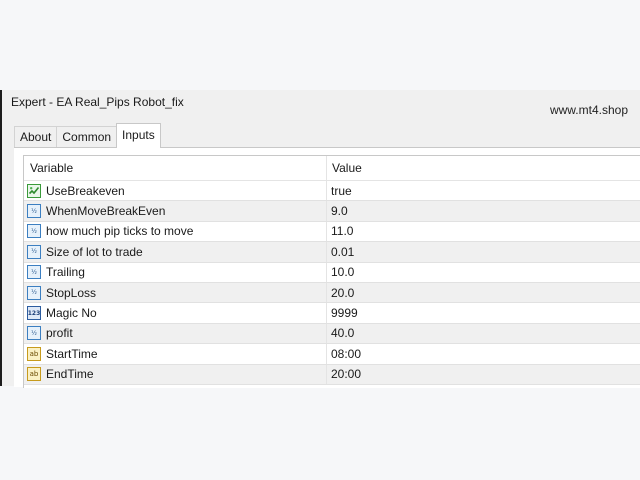 This screenshot has height=480, width=640. I want to click on table-row: ab StartTime 08:00, so click(332, 354).